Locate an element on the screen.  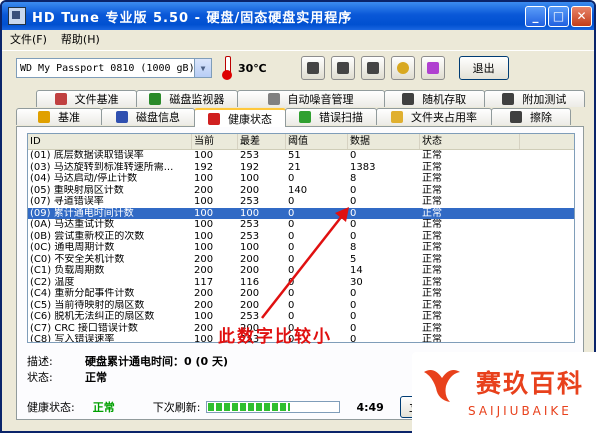
table-row: (09) 累计通电时间计数 100 100 0 0 正常 is located at coordinates (301, 213).